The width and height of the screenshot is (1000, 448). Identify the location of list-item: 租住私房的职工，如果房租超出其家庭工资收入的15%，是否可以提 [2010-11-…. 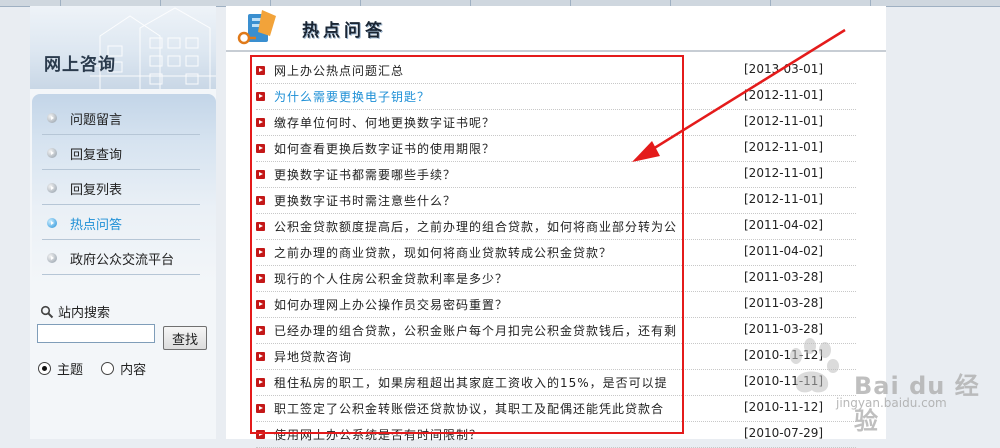
(556, 383).